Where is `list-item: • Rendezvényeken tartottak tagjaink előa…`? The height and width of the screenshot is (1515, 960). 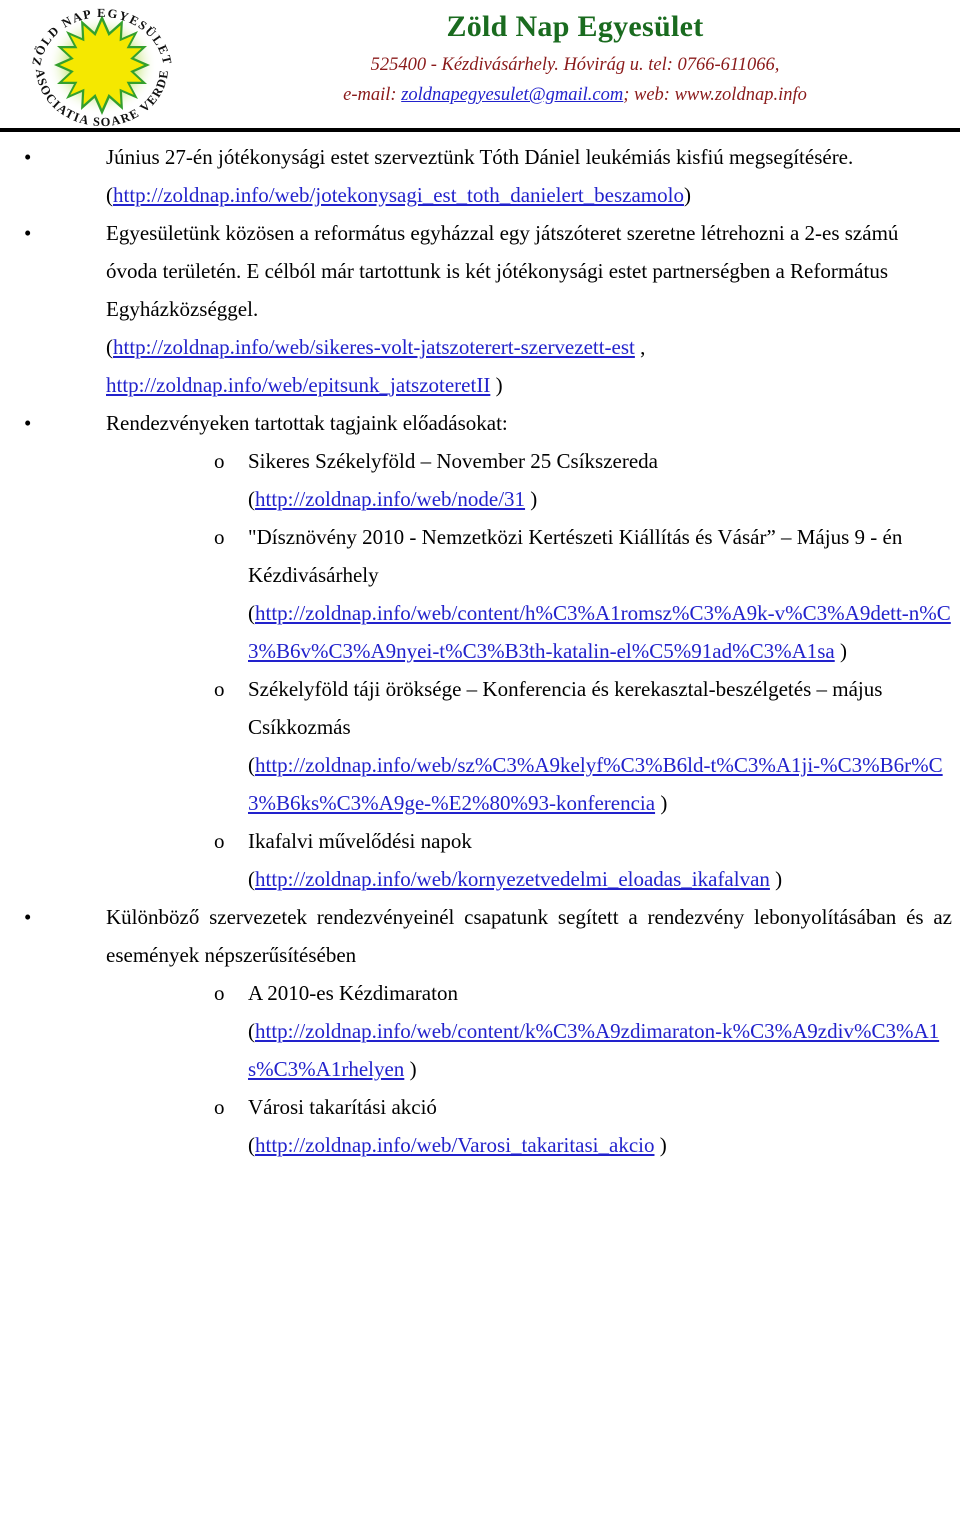 list-item: • Rendezvényeken tartottak tagjaink előa… is located at coordinates (480, 423).